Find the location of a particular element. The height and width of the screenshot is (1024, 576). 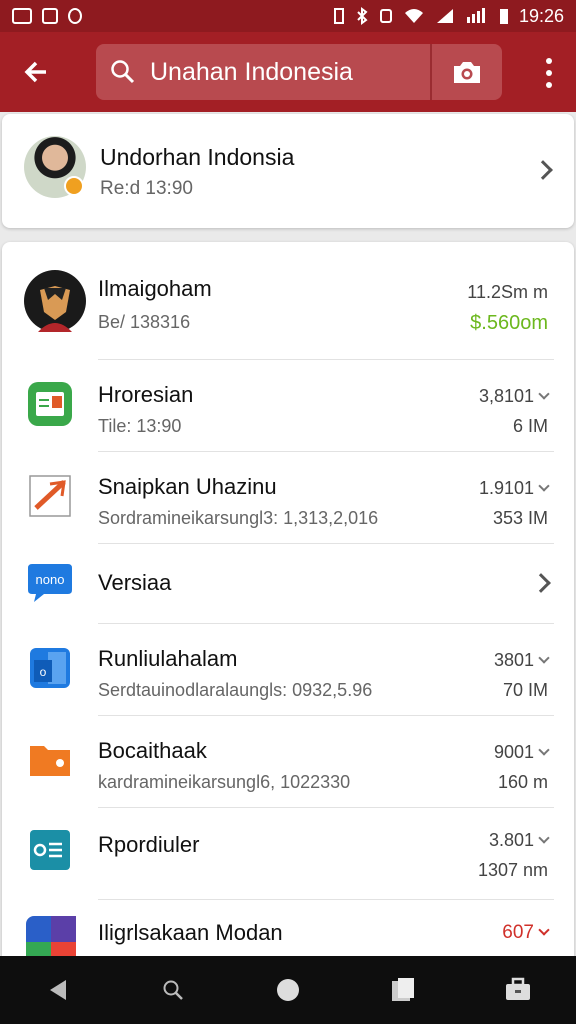

person-avatar-icon is located at coordinates (55, 301).